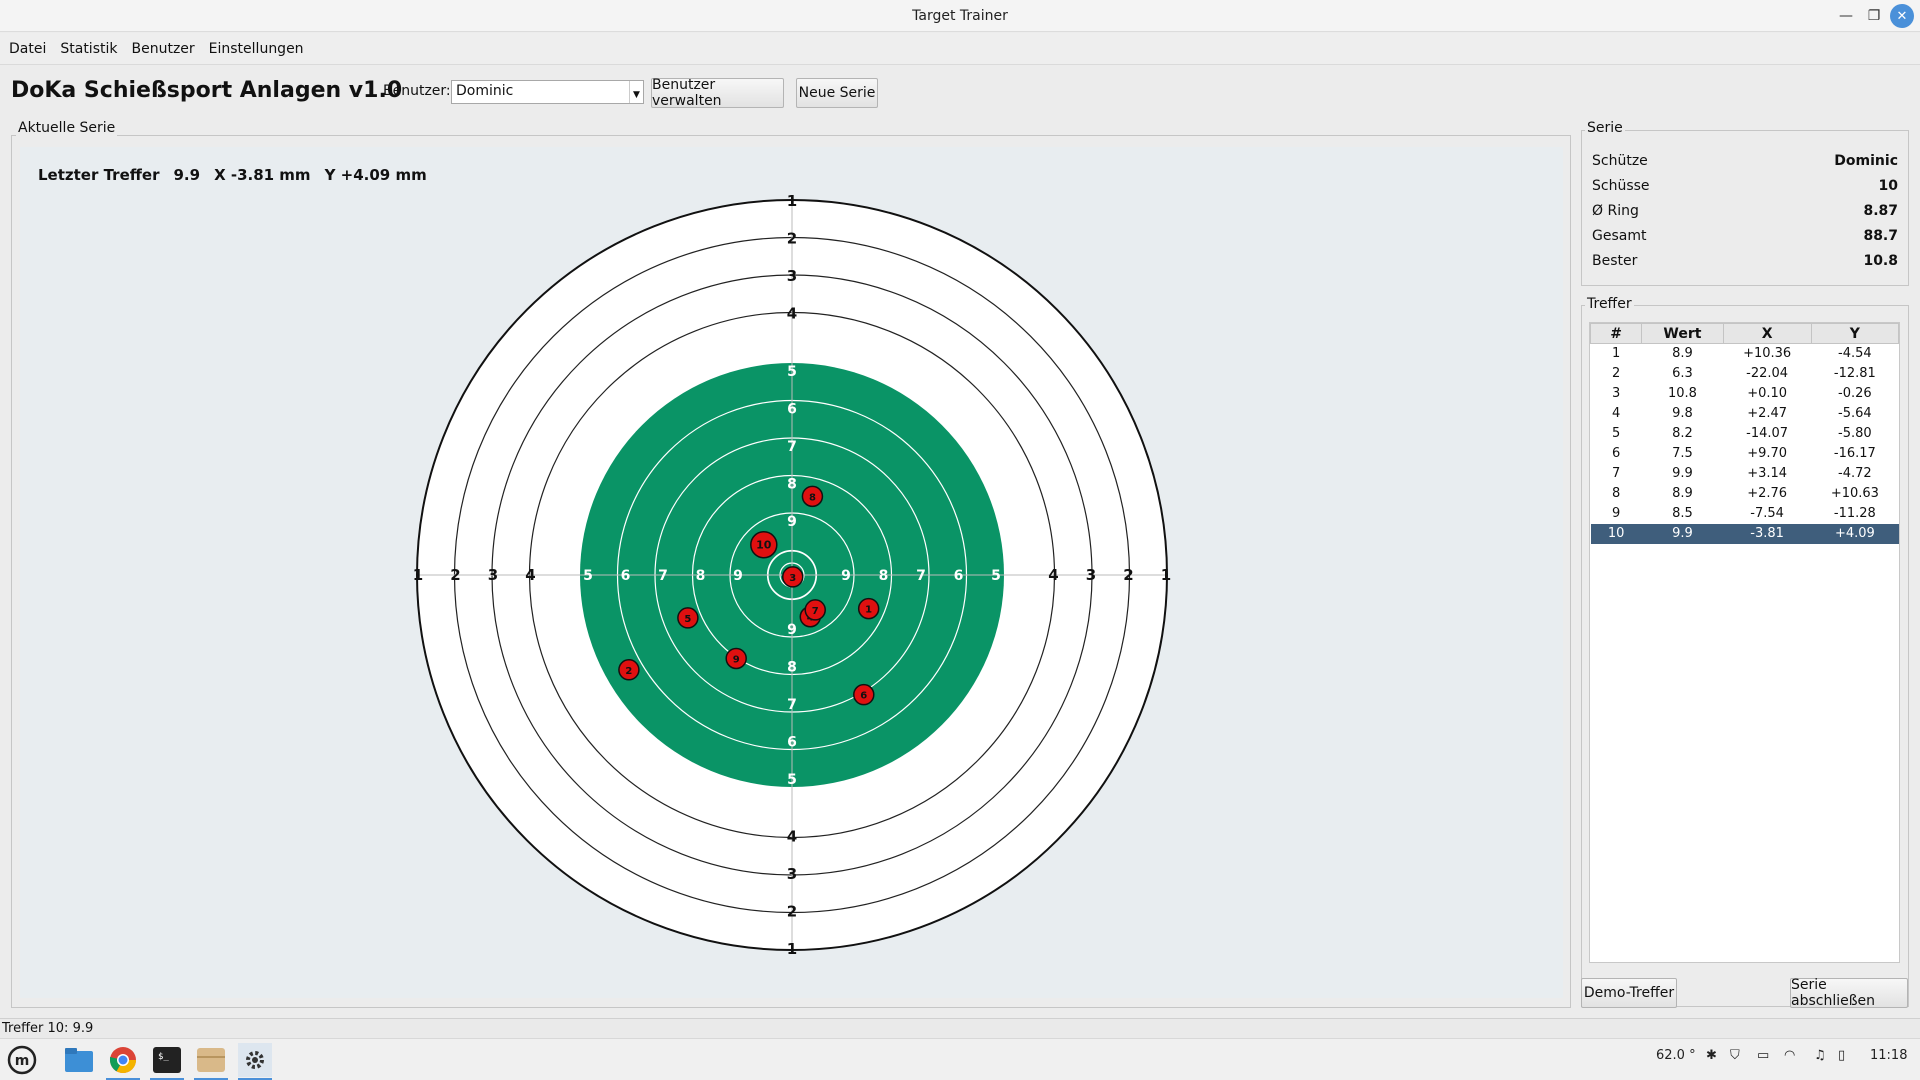  I want to click on table-row: 9 8.5 -7.54 -11.28, so click(1745, 514).